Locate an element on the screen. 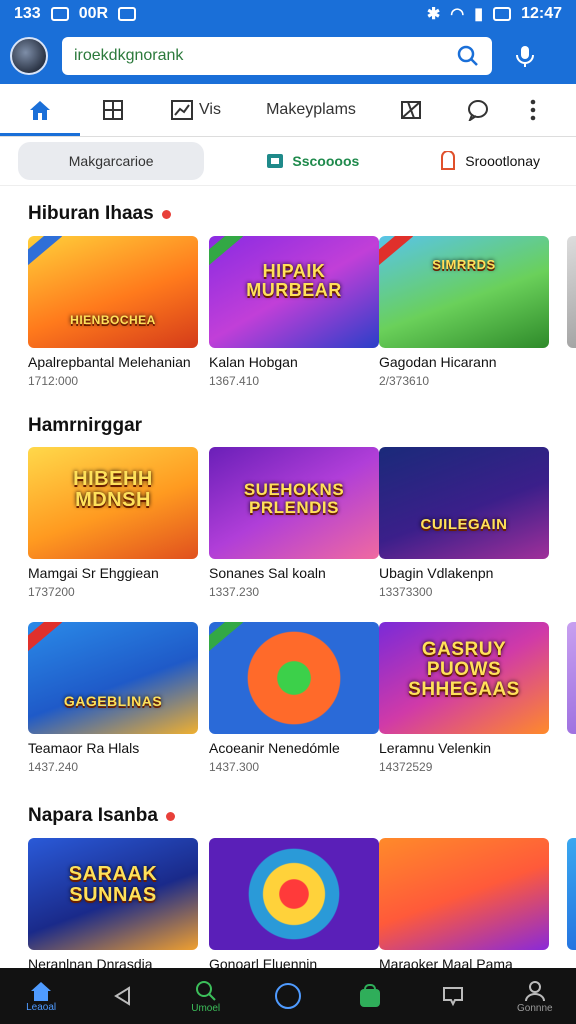 This screenshot has width=576, height=1024. game-logo-text: CUILEGAIN is located at coordinates (464, 524).